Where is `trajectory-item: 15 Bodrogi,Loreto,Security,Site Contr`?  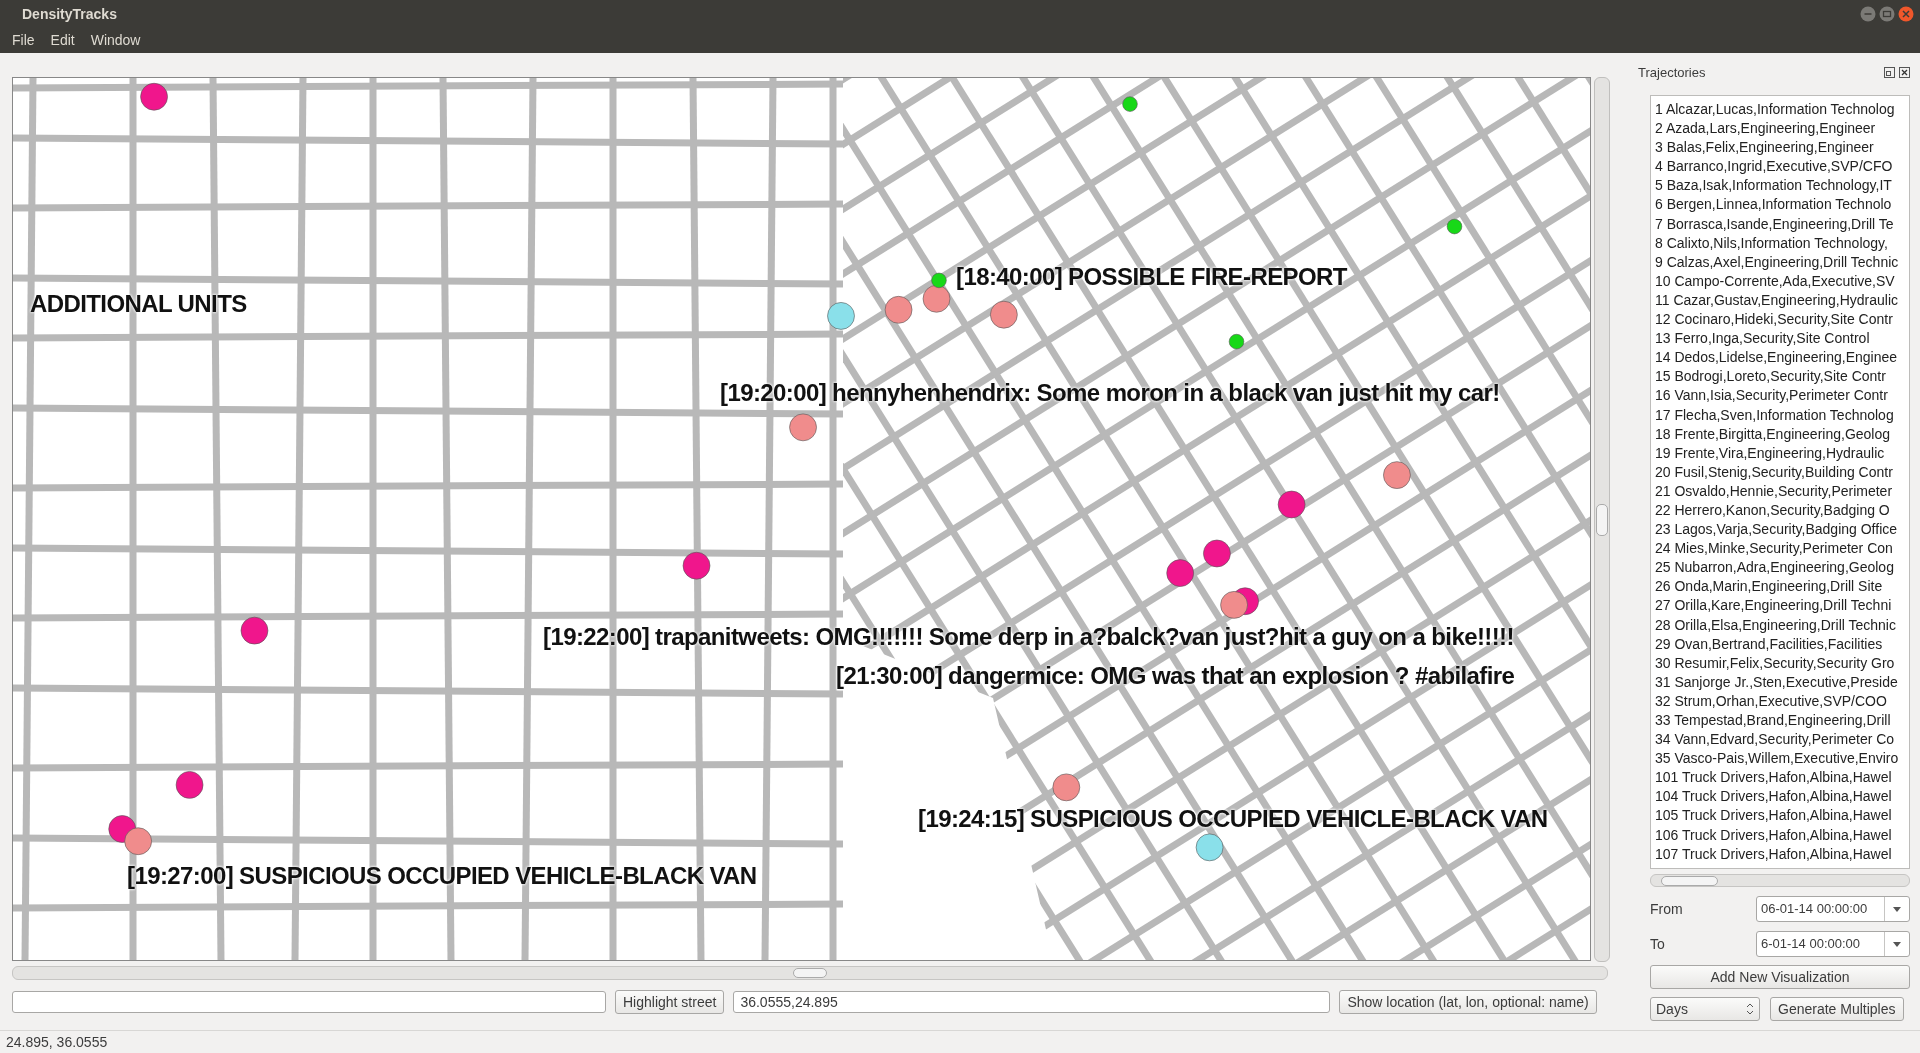
trajectory-item: 15 Bodrogi,Loreto,Security,Site Contr is located at coordinates (1782, 377).